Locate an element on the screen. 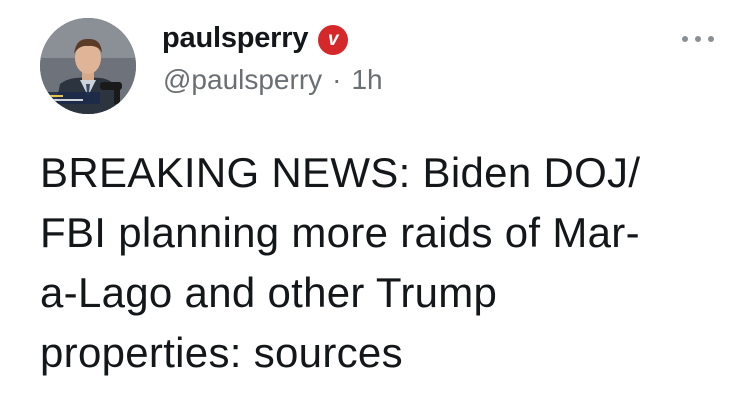 The height and width of the screenshot is (402, 750). verified-badge-icon: v is located at coordinates (333, 39).